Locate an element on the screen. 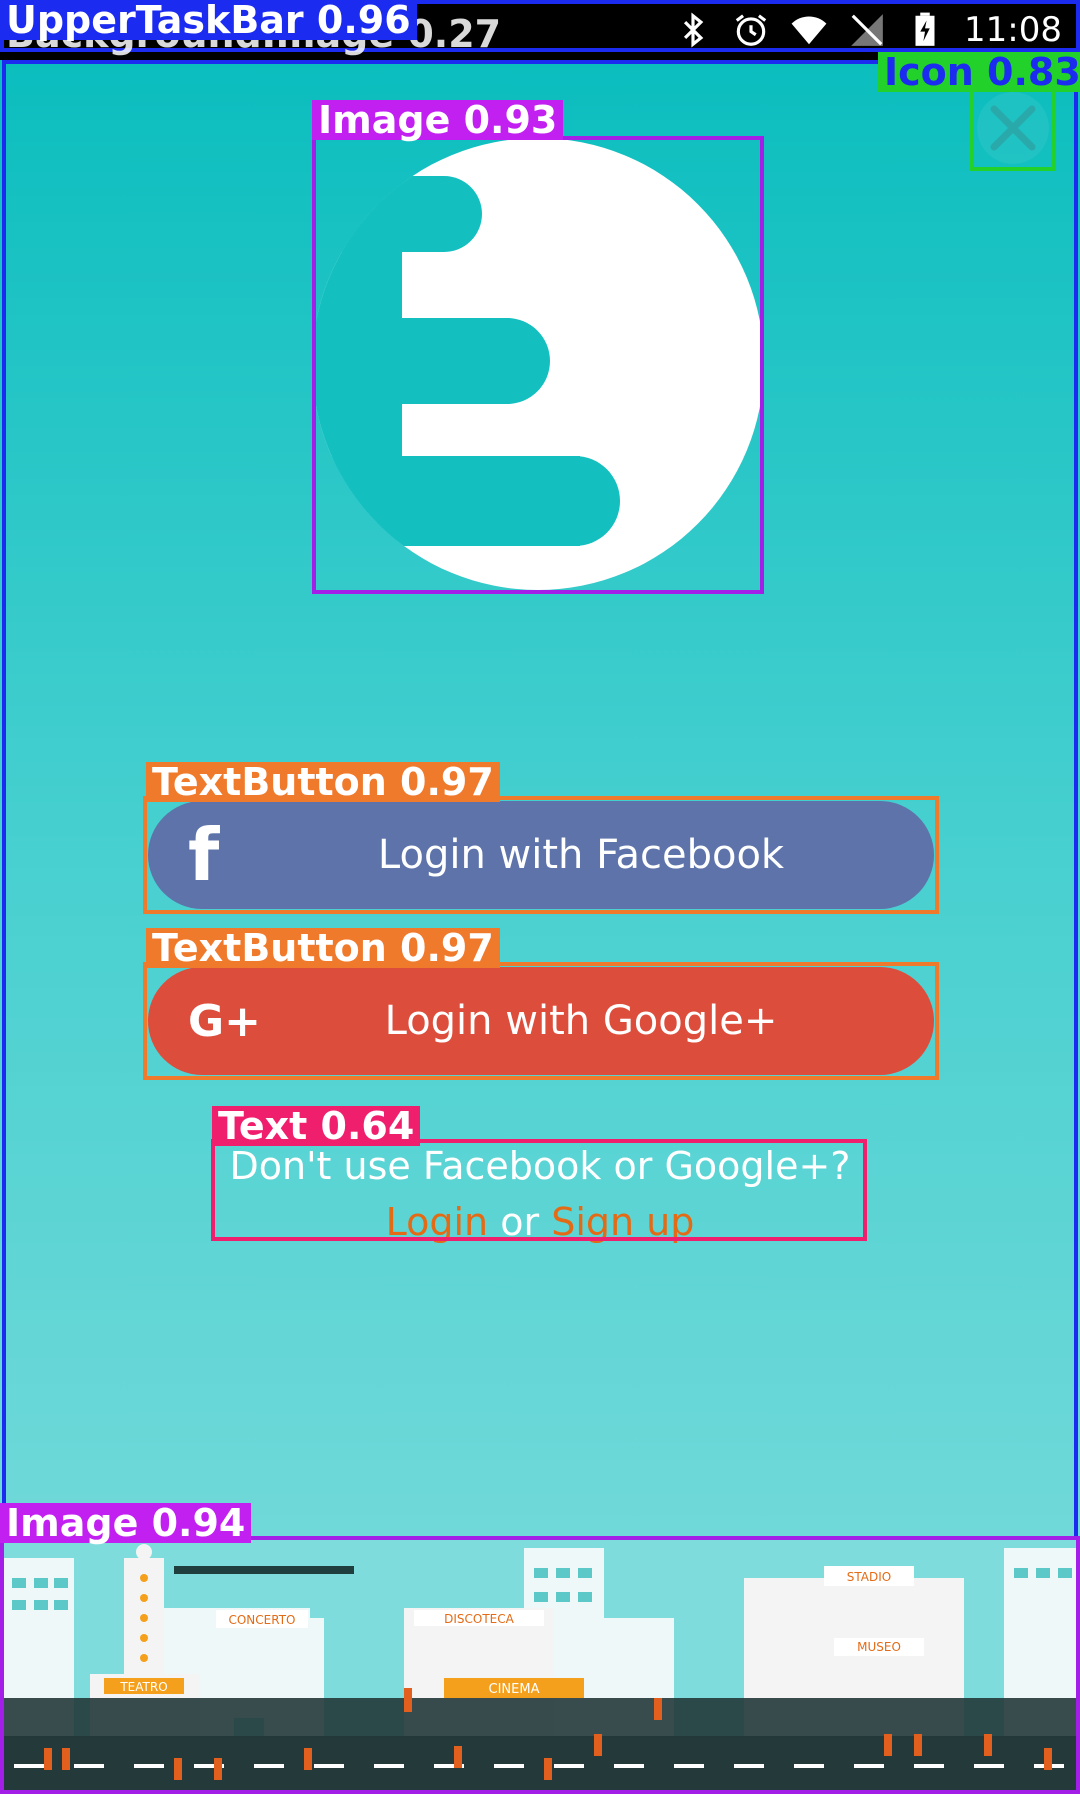 Image resolution: width=1080 pixels, height=1794 pixels. city-image-label: Image 0.94 is located at coordinates (126, 1523).